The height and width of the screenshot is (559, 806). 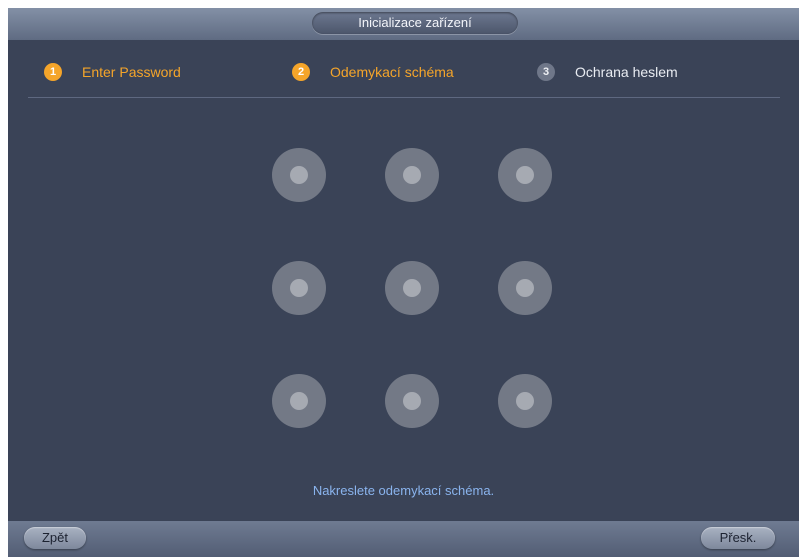 I want to click on footer-bar: Zpět Přesk., so click(x=403, y=539).